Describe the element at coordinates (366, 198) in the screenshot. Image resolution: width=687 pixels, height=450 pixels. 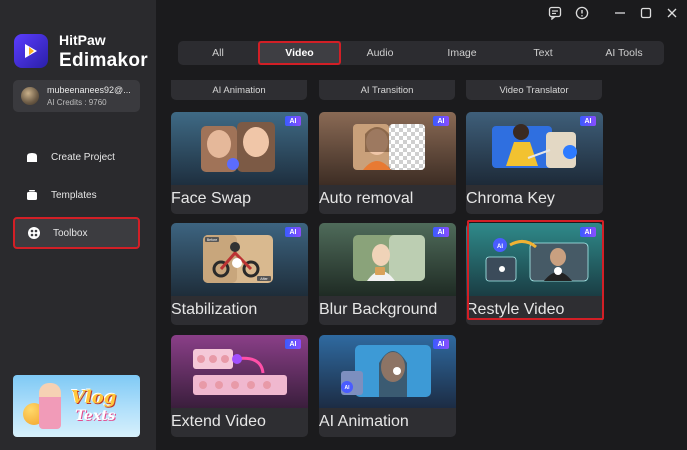
I see `tool-card-label: Auto removal` at that location.